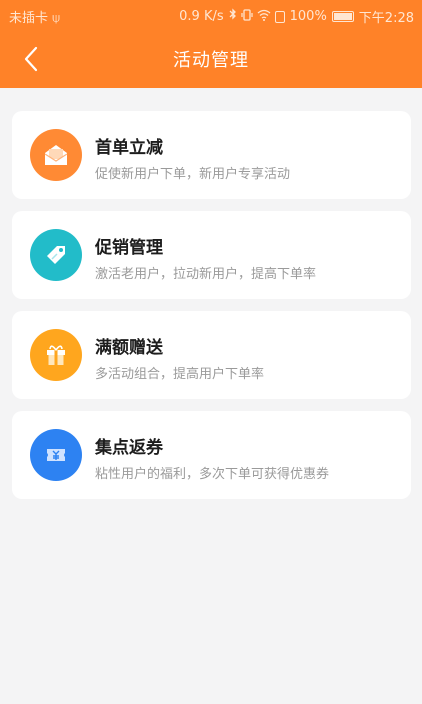 Image resolution: width=422 pixels, height=704 pixels. I want to click on nav-bar: 活动管理, so click(211, 59).